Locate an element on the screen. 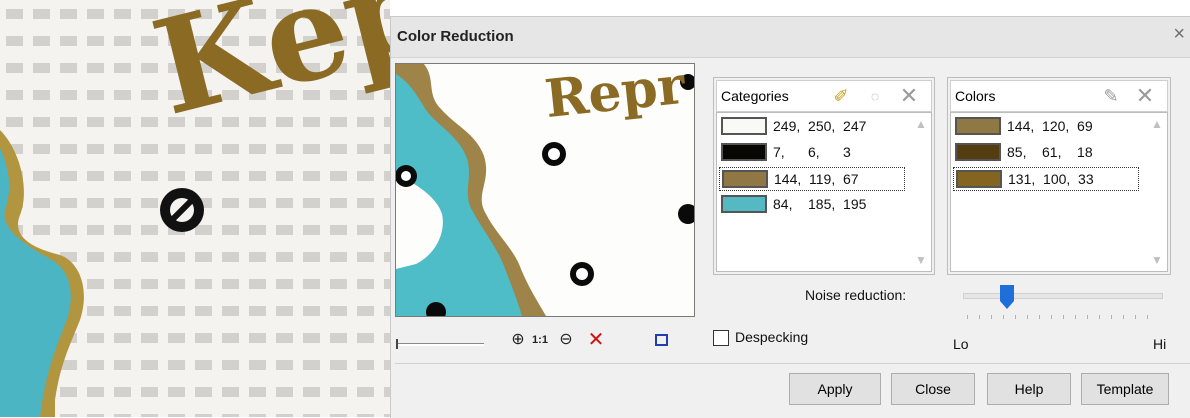  color-row: 144, 120, 69 is located at coordinates (1046, 127).